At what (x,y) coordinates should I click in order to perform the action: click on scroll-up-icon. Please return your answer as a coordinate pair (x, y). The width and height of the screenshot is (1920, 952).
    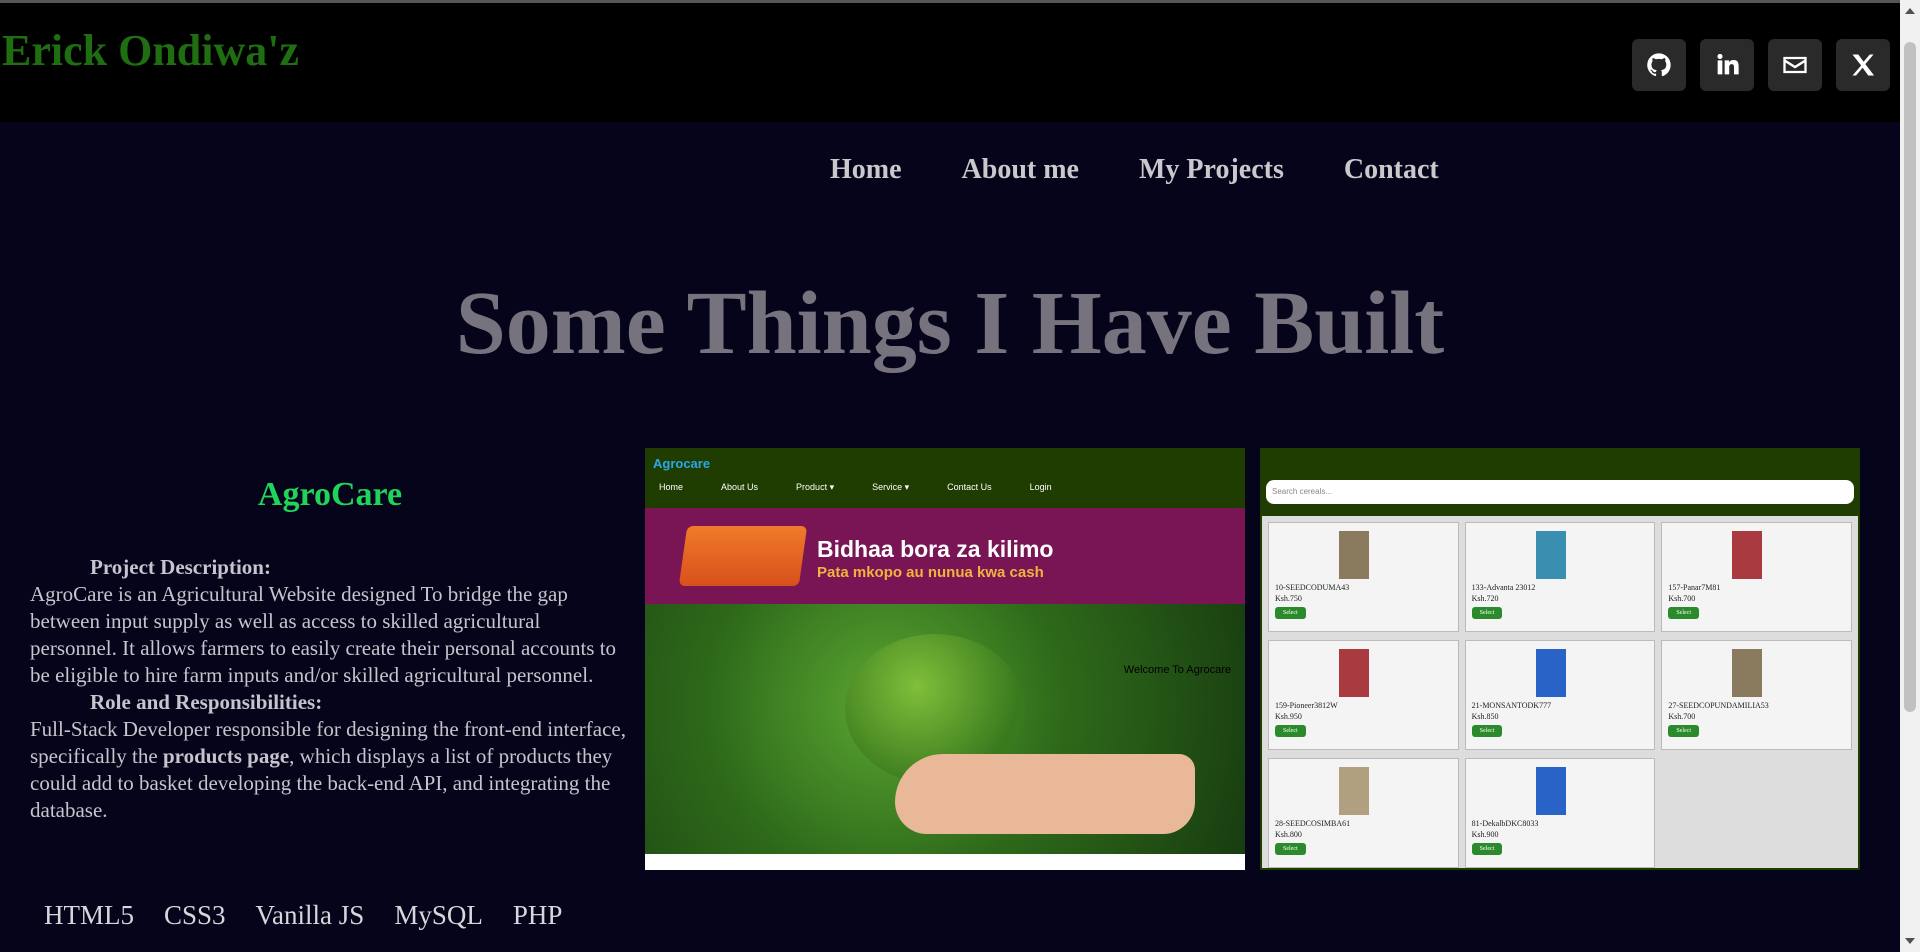
    Looking at the image, I should click on (1910, 11).